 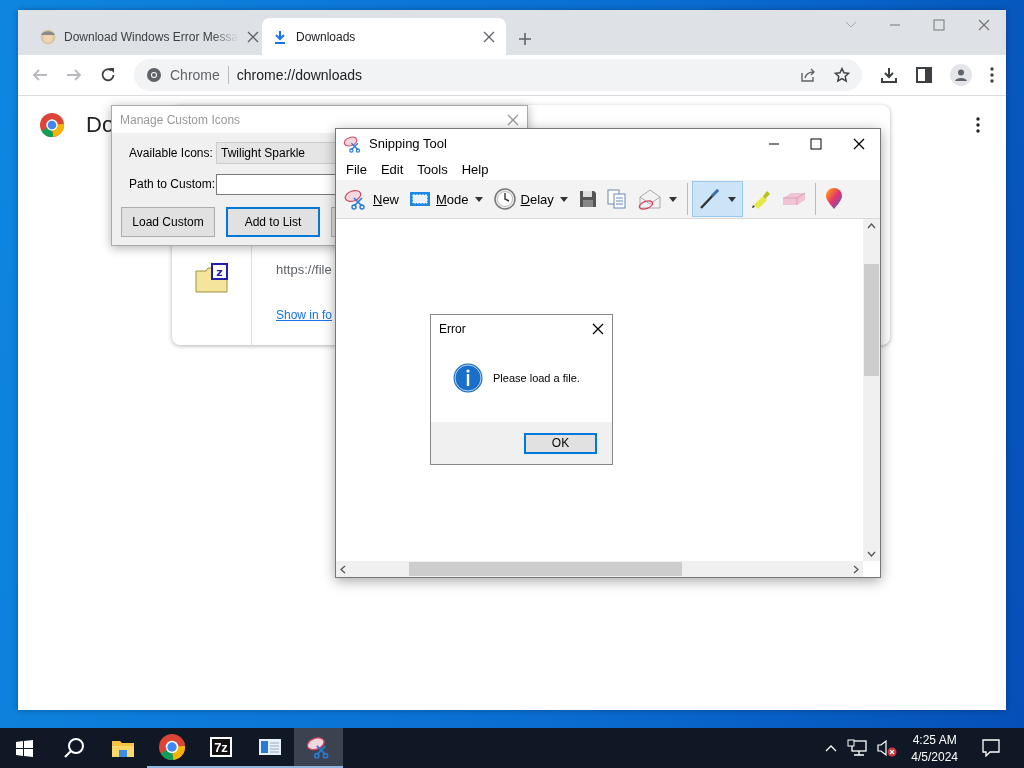 I want to click on dialog-title: Manage Custom Icons, so click(x=180, y=119).